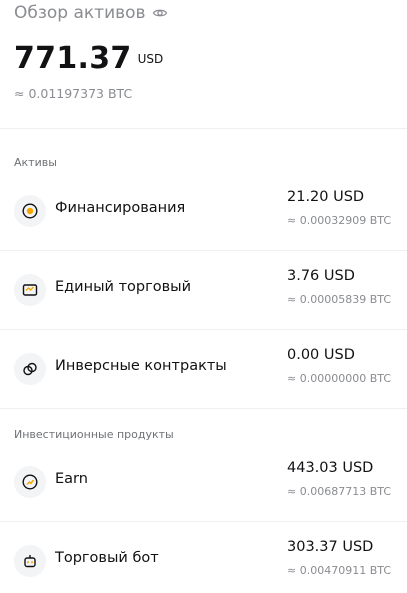 This screenshot has width=407, height=593. What do you see at coordinates (80, 13) in the screenshot?
I see `page-title-text: Обзор активов` at bounding box center [80, 13].